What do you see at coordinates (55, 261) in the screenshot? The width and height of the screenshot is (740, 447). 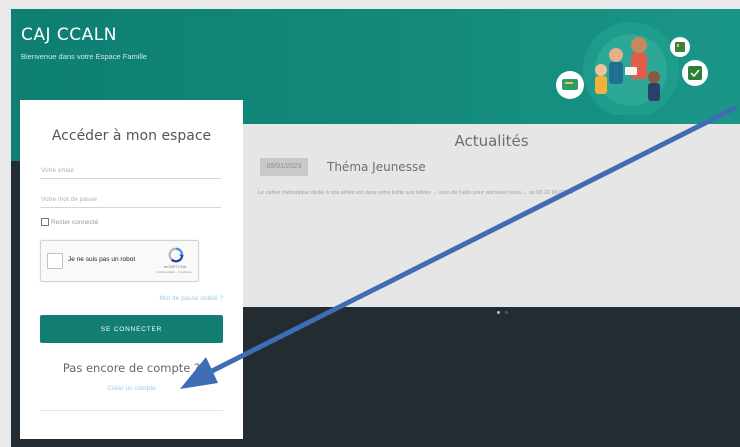 I see `captcha-checkbox` at bounding box center [55, 261].